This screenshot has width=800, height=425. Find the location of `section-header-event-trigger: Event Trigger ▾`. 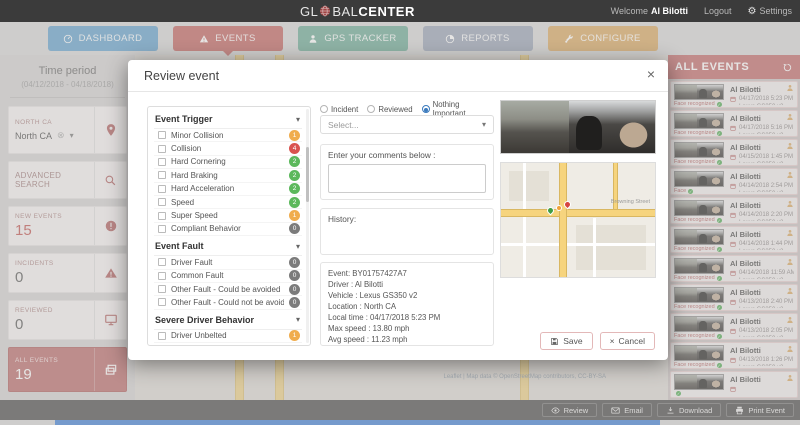

section-header-event-trigger: Event Trigger ▾ is located at coordinates (228, 119).